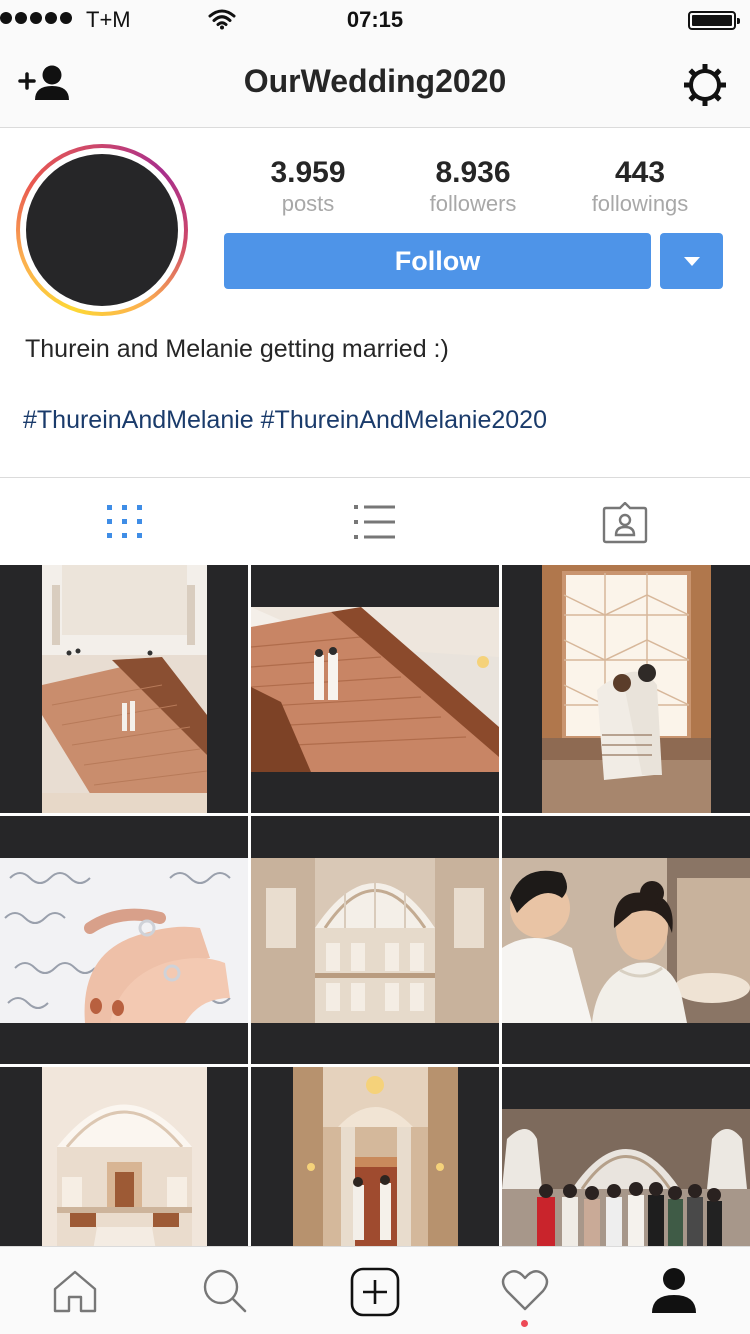 This screenshot has width=750, height=1334. What do you see at coordinates (640, 203) in the screenshot?
I see `followings-label: followings` at bounding box center [640, 203].